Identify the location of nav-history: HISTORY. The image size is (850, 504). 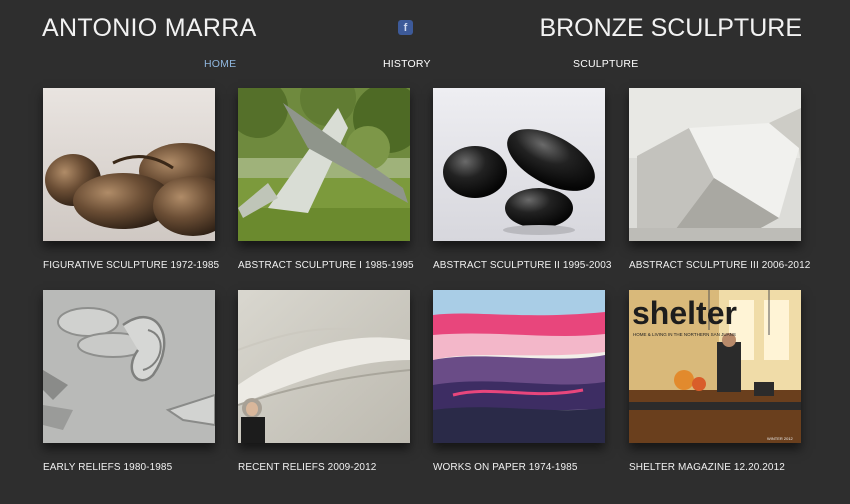
(407, 64).